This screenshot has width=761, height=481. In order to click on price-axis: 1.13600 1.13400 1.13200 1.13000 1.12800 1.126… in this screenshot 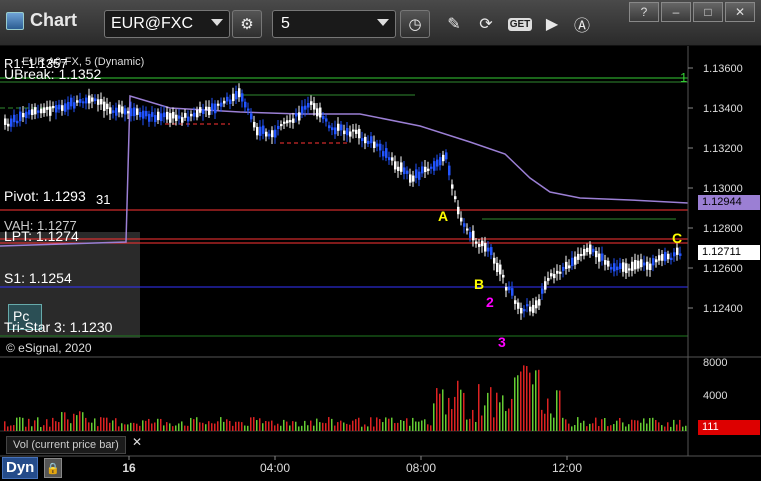, I will do `click(715, 232)`.